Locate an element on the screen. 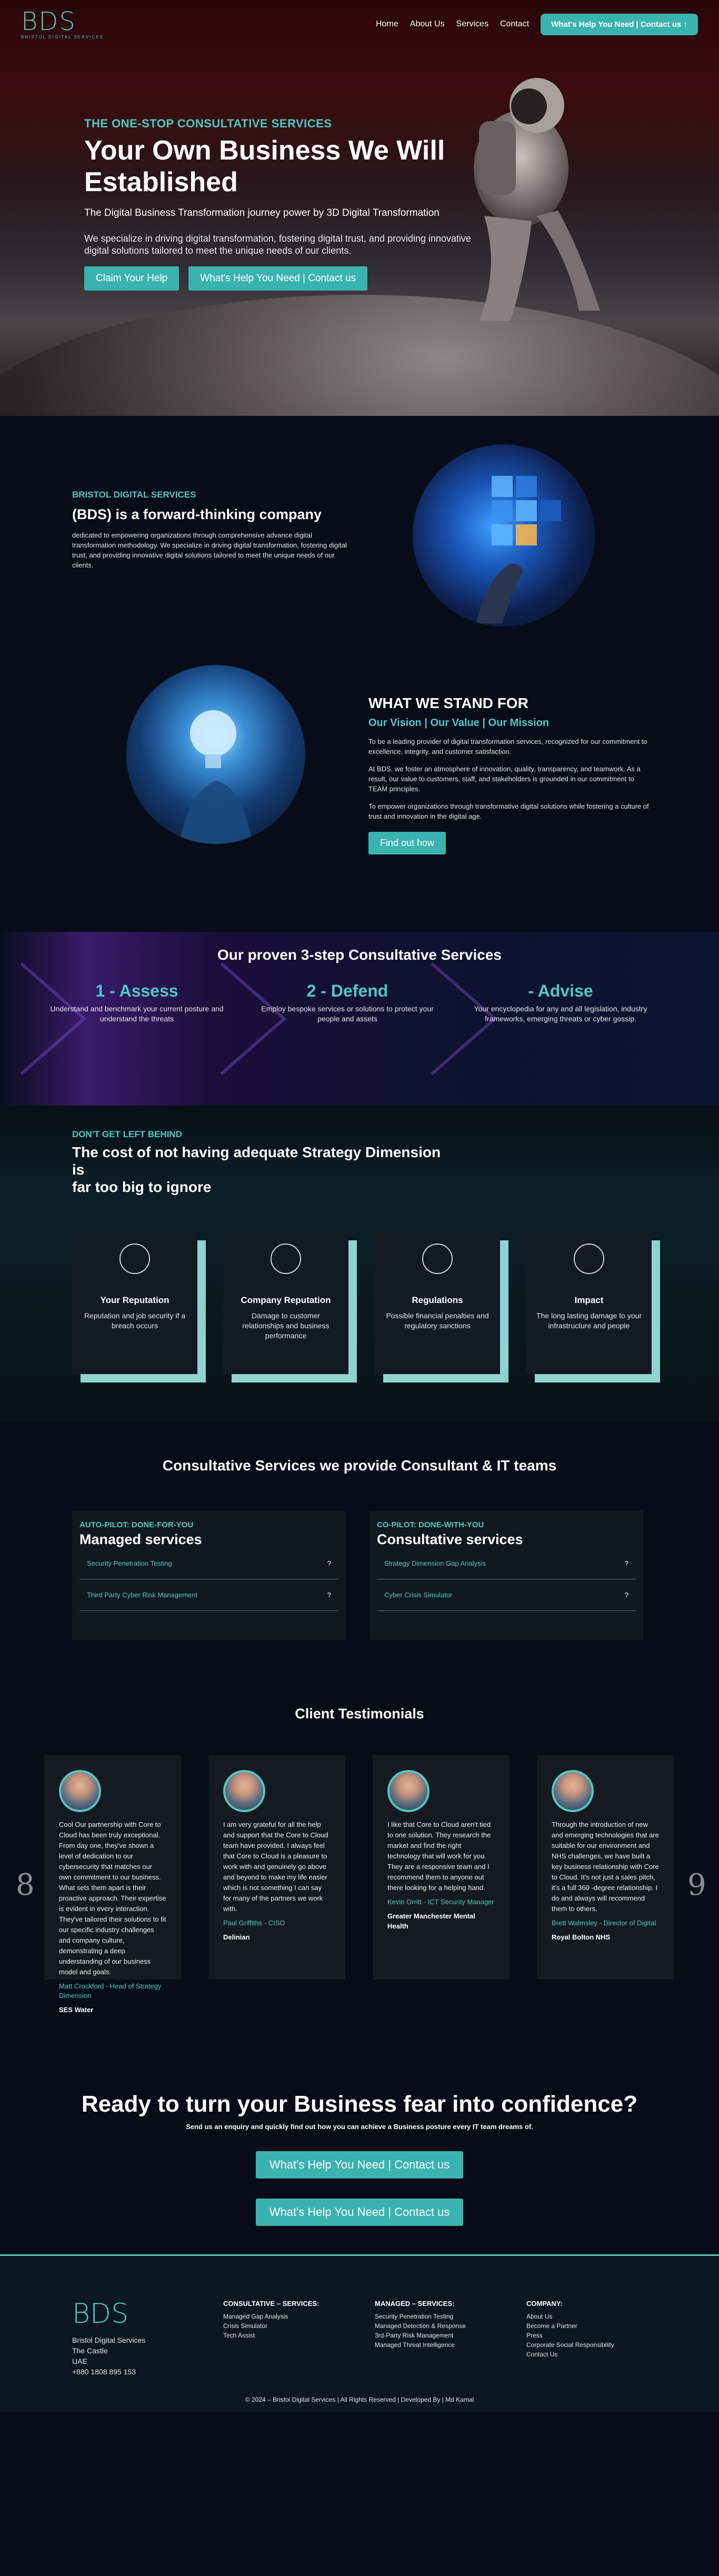  company-name: Bristol Digital Services is located at coordinates (109, 2340).